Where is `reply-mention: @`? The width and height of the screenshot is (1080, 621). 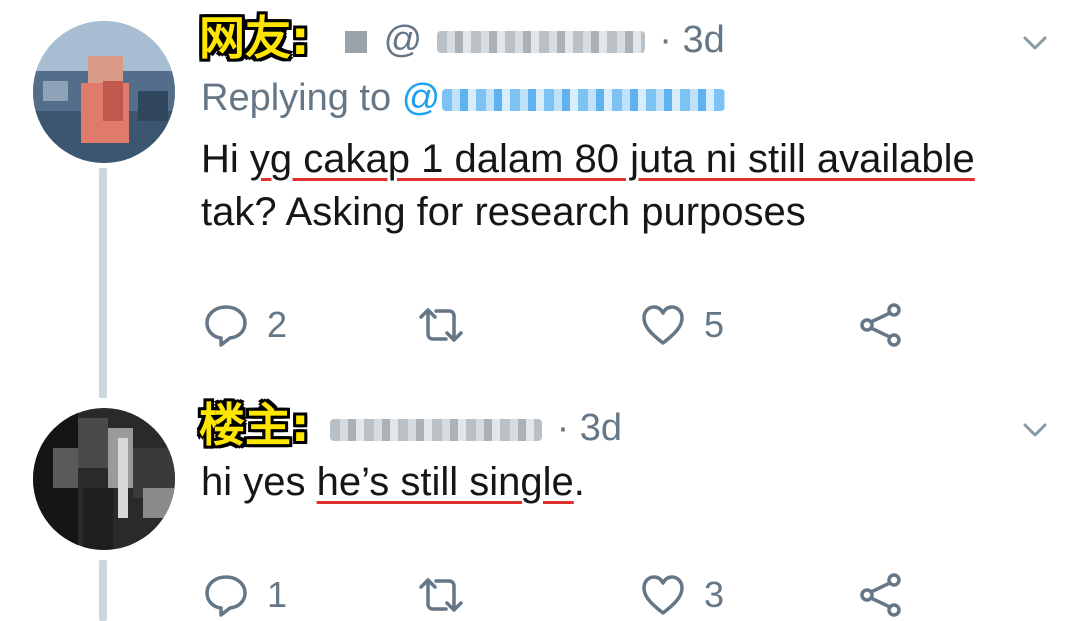 reply-mention: @ is located at coordinates (564, 98).